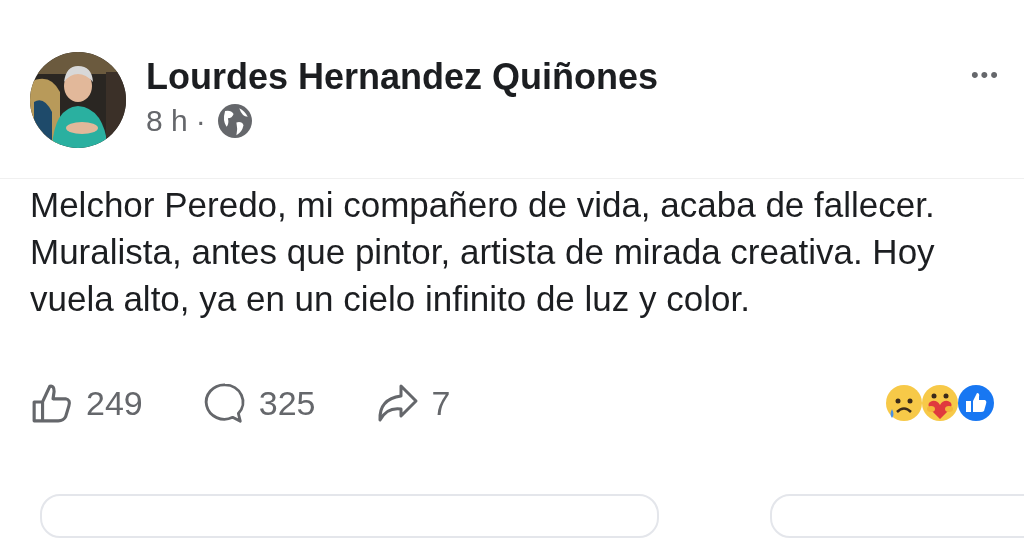 The width and height of the screenshot is (1024, 540). Describe the element at coordinates (940, 403) in the screenshot. I see `heart-hug-face-icon` at that location.